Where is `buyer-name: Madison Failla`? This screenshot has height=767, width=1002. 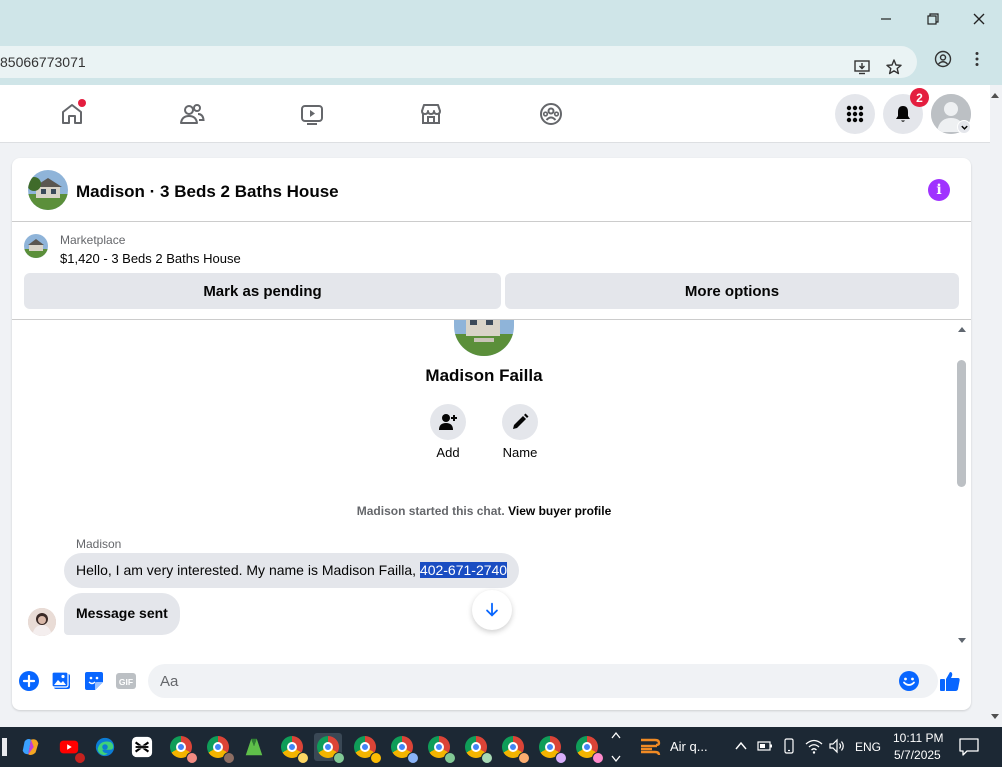 buyer-name: Madison Failla is located at coordinates (484, 376).